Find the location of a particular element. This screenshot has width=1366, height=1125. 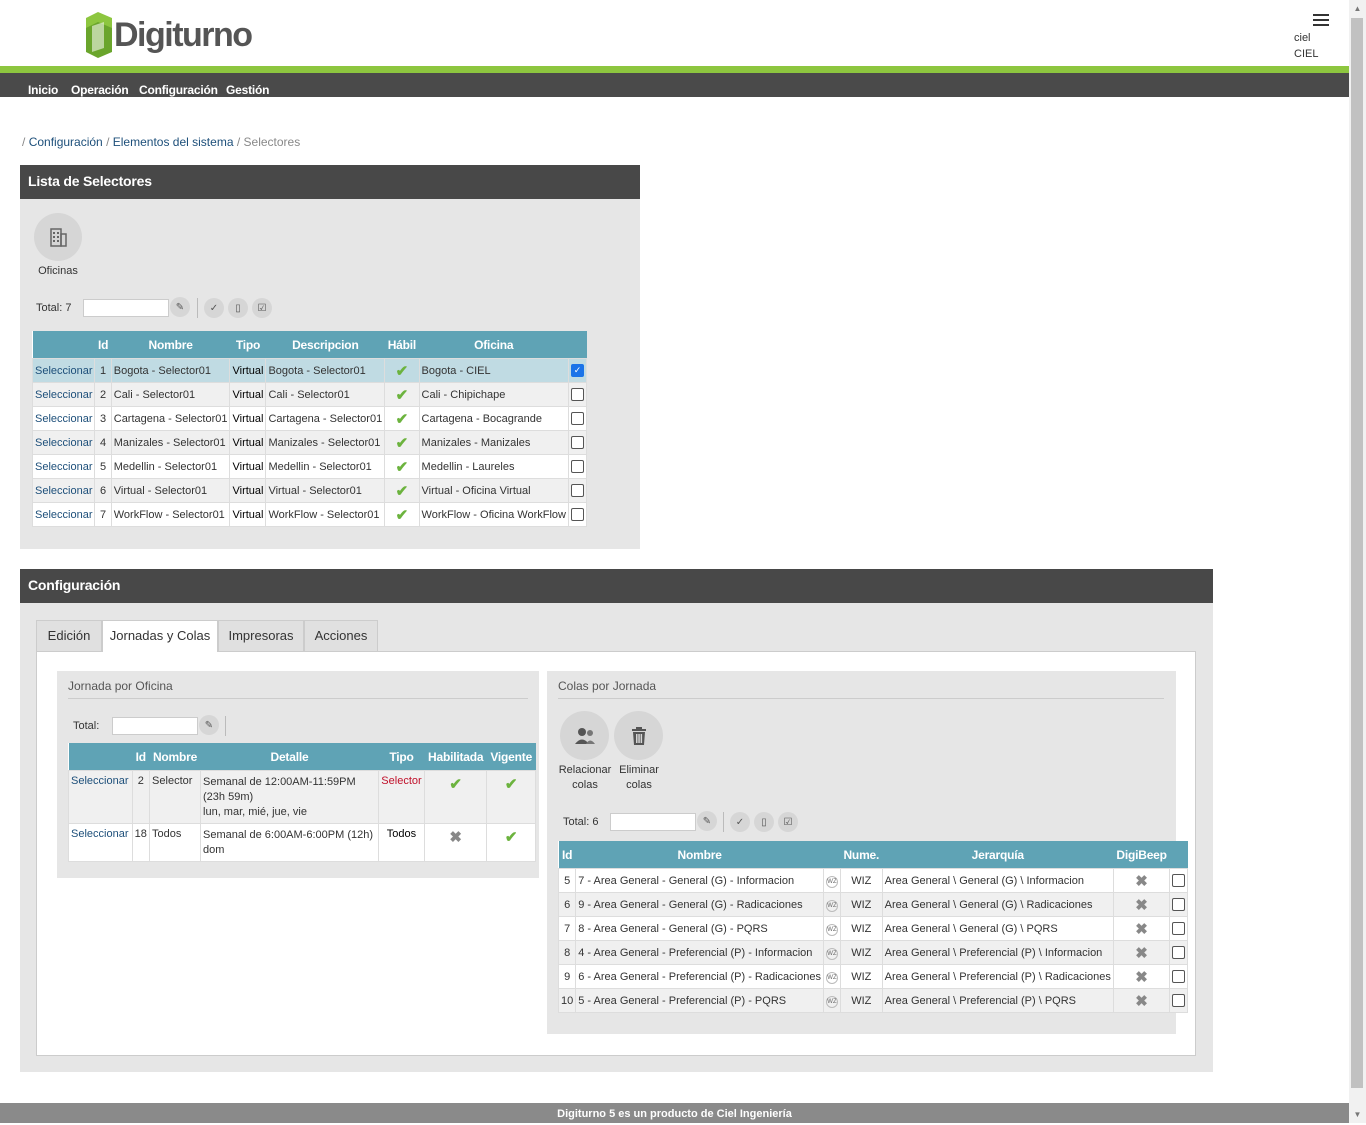

row-checkbox: ✓ is located at coordinates (577, 370).